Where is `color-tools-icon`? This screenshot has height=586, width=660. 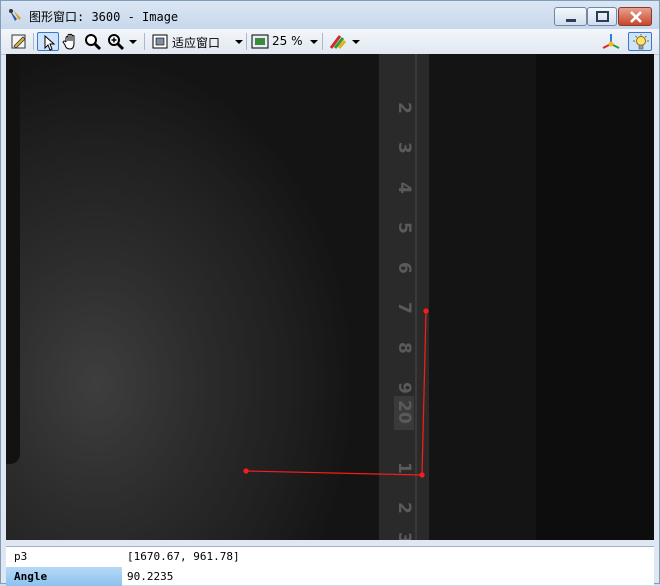 color-tools-icon is located at coordinates (338, 42).